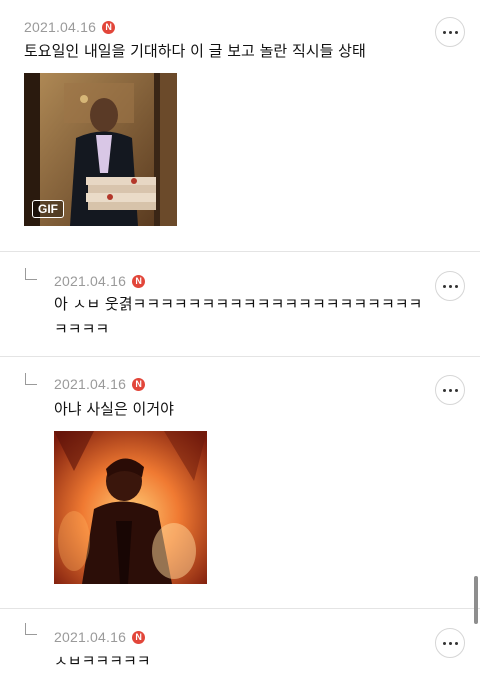  What do you see at coordinates (100, 149) in the screenshot?
I see `gif-attachment: GIF` at bounding box center [100, 149].